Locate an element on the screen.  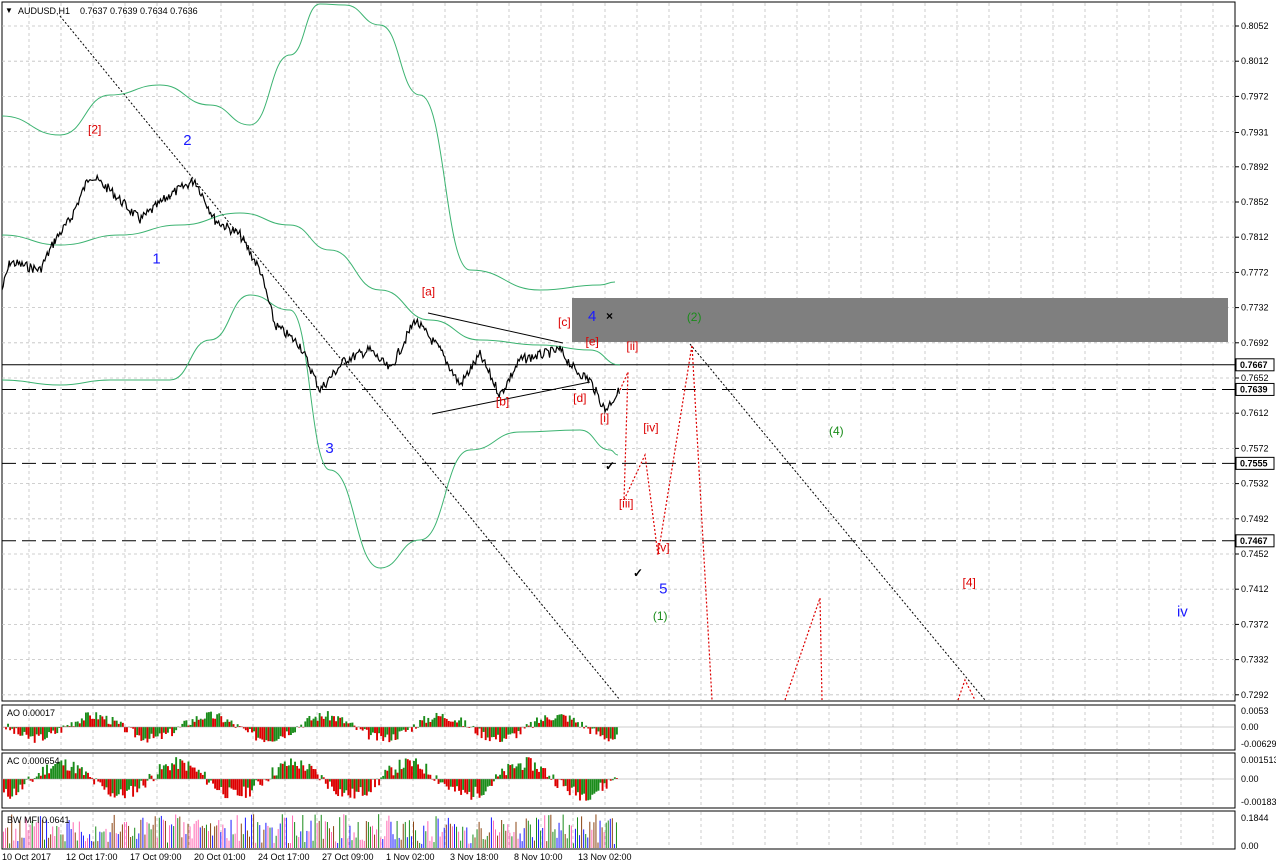
time-label: 12 Oct 17:00 is located at coordinates (92, 857).